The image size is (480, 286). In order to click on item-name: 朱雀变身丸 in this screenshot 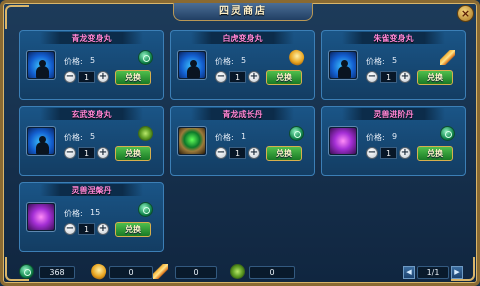, I will do `click(393, 38)`.